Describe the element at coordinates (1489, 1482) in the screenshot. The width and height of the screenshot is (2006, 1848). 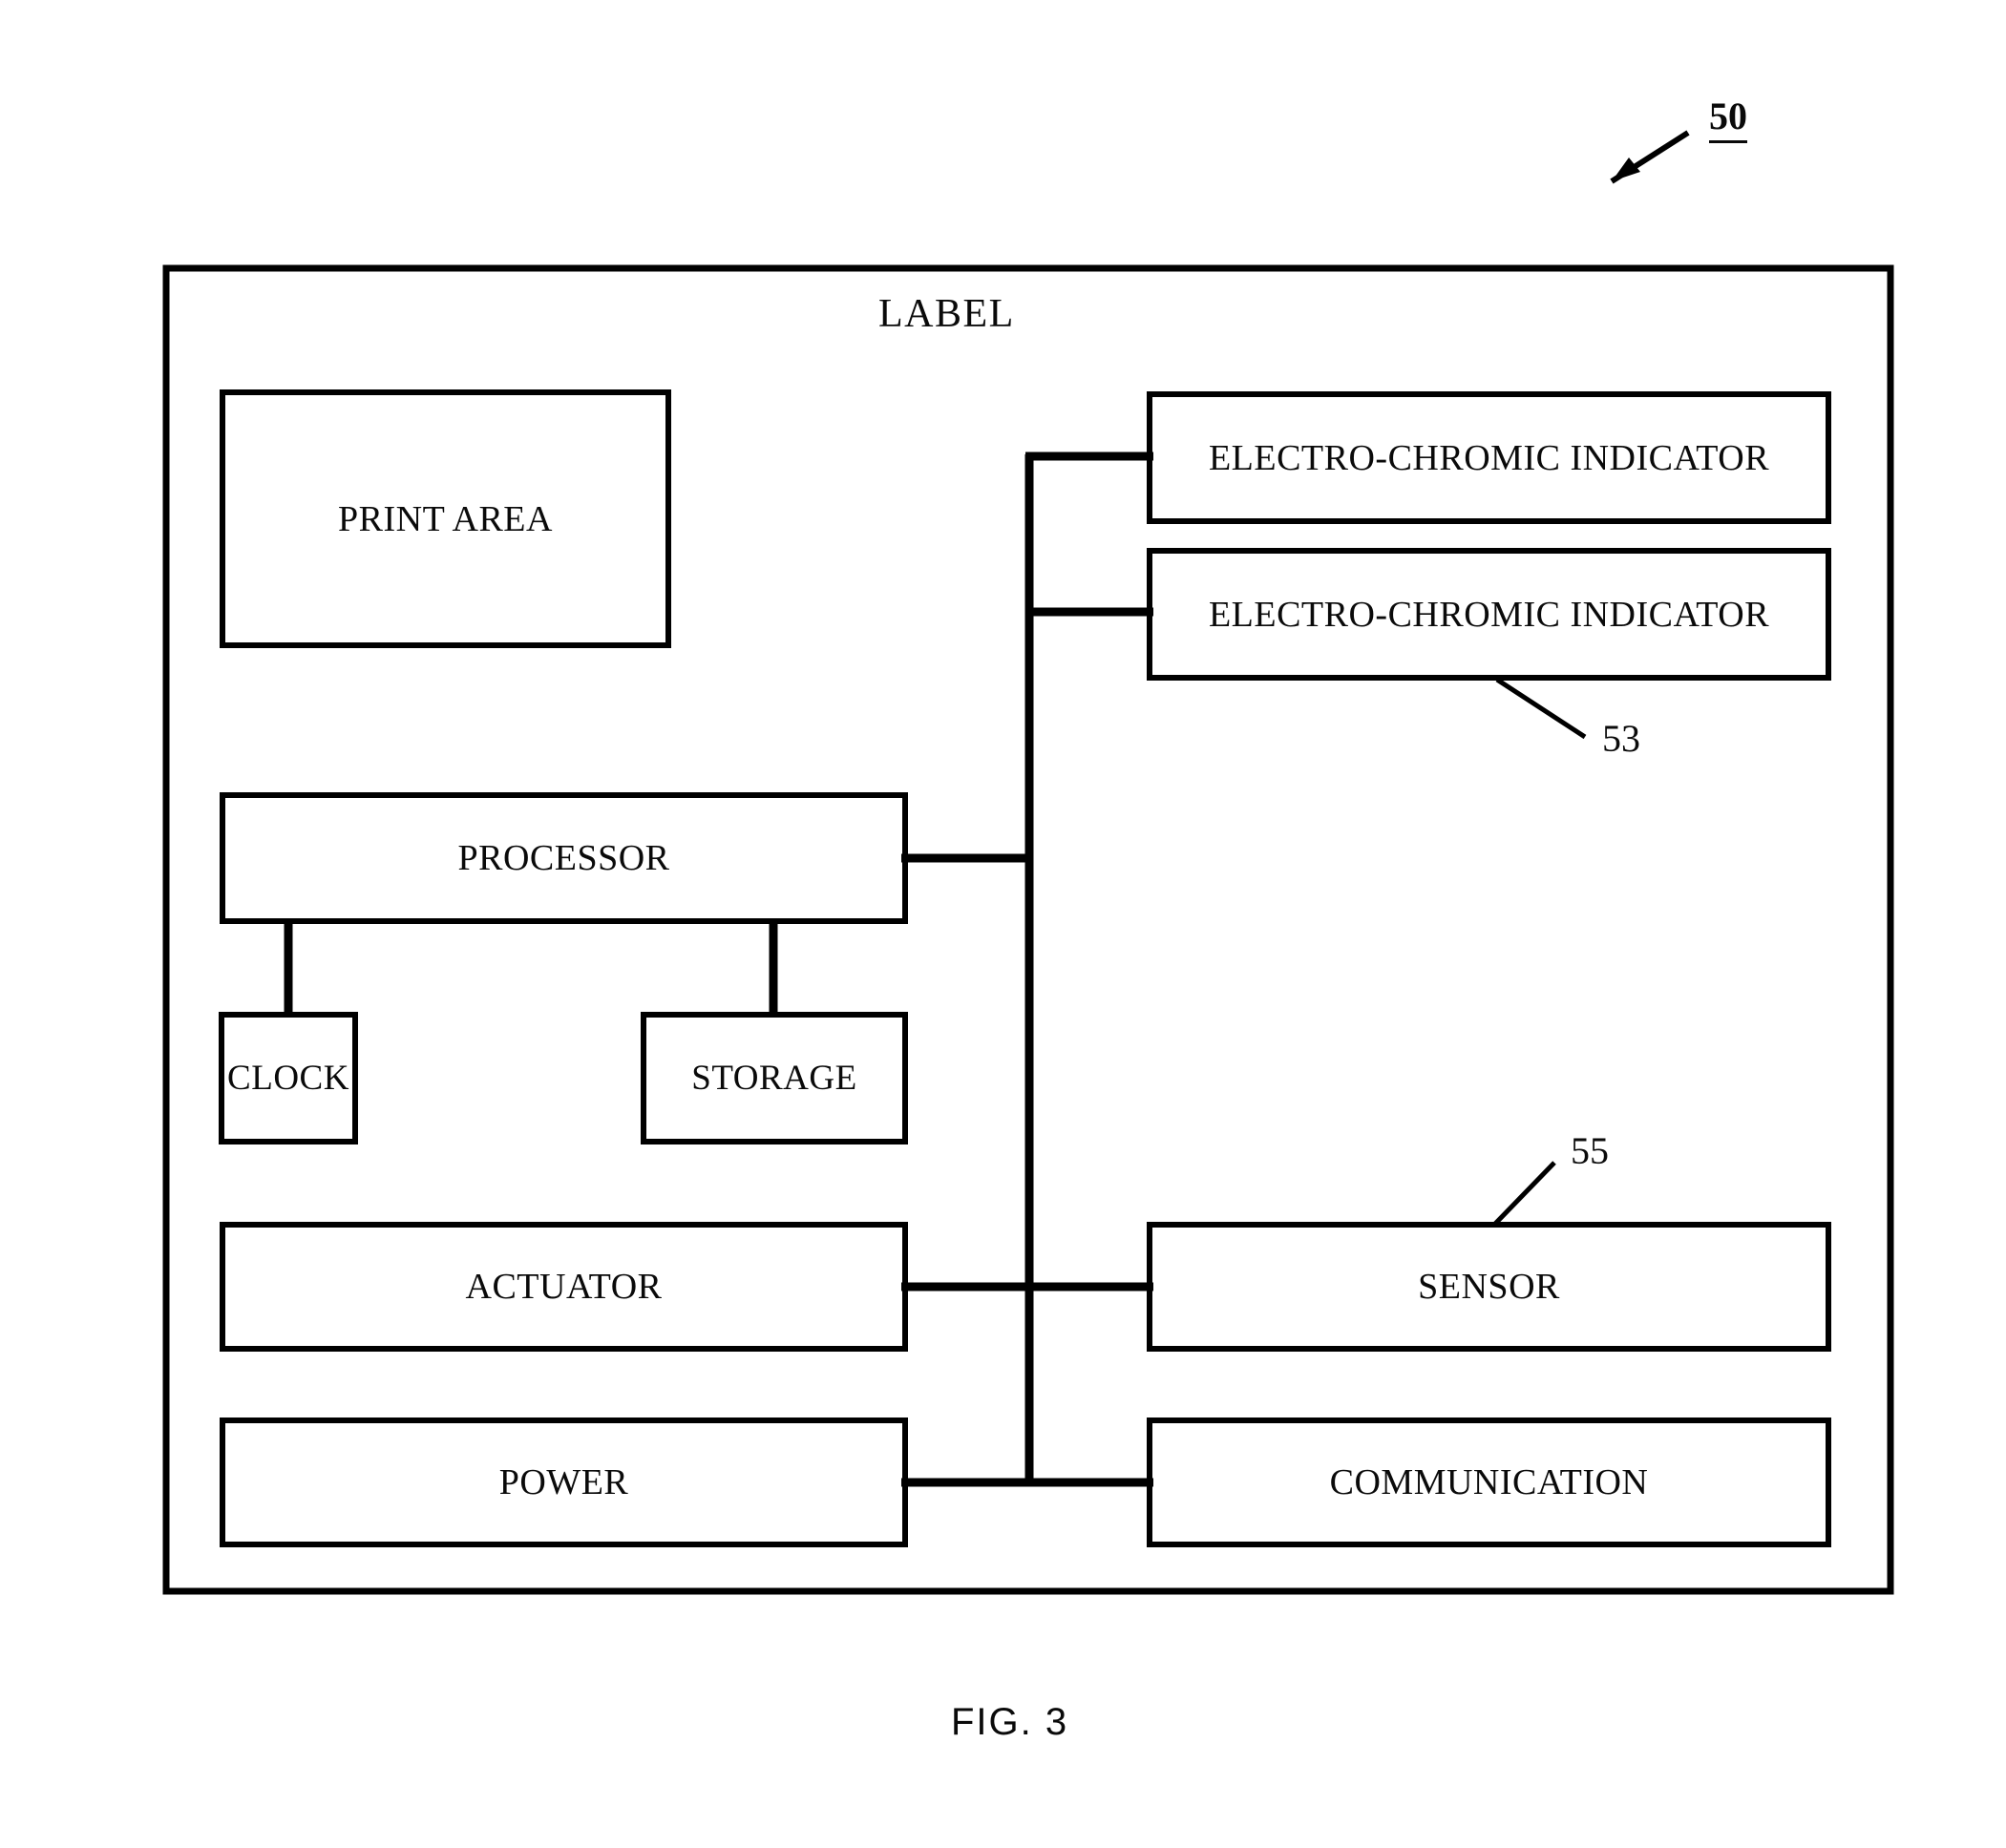
I see `communication-box` at that location.